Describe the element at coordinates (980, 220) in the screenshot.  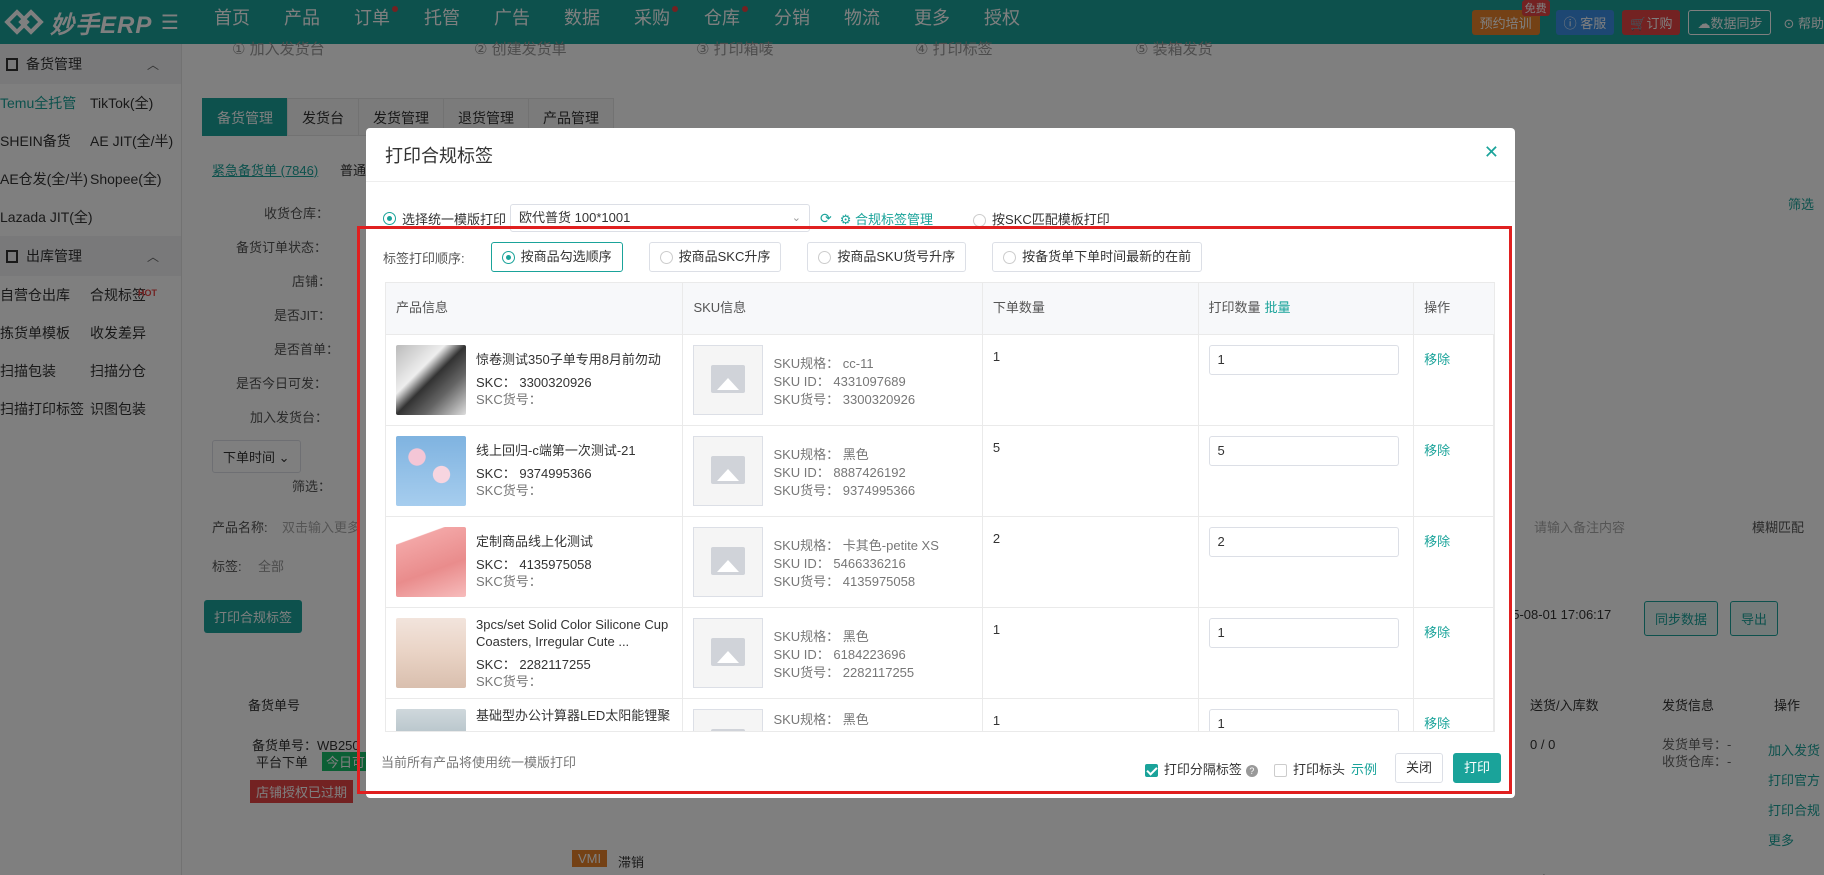
I see `radio-skc` at that location.